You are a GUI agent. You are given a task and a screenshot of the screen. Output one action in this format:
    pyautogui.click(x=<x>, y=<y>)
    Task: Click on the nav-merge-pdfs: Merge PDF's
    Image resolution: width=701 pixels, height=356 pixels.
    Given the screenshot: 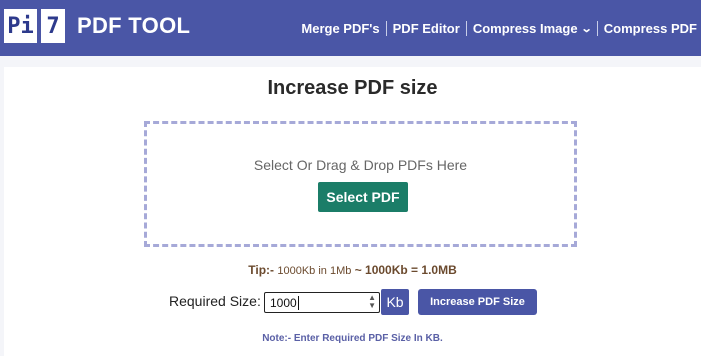 What is the action you would take?
    pyautogui.click(x=340, y=28)
    